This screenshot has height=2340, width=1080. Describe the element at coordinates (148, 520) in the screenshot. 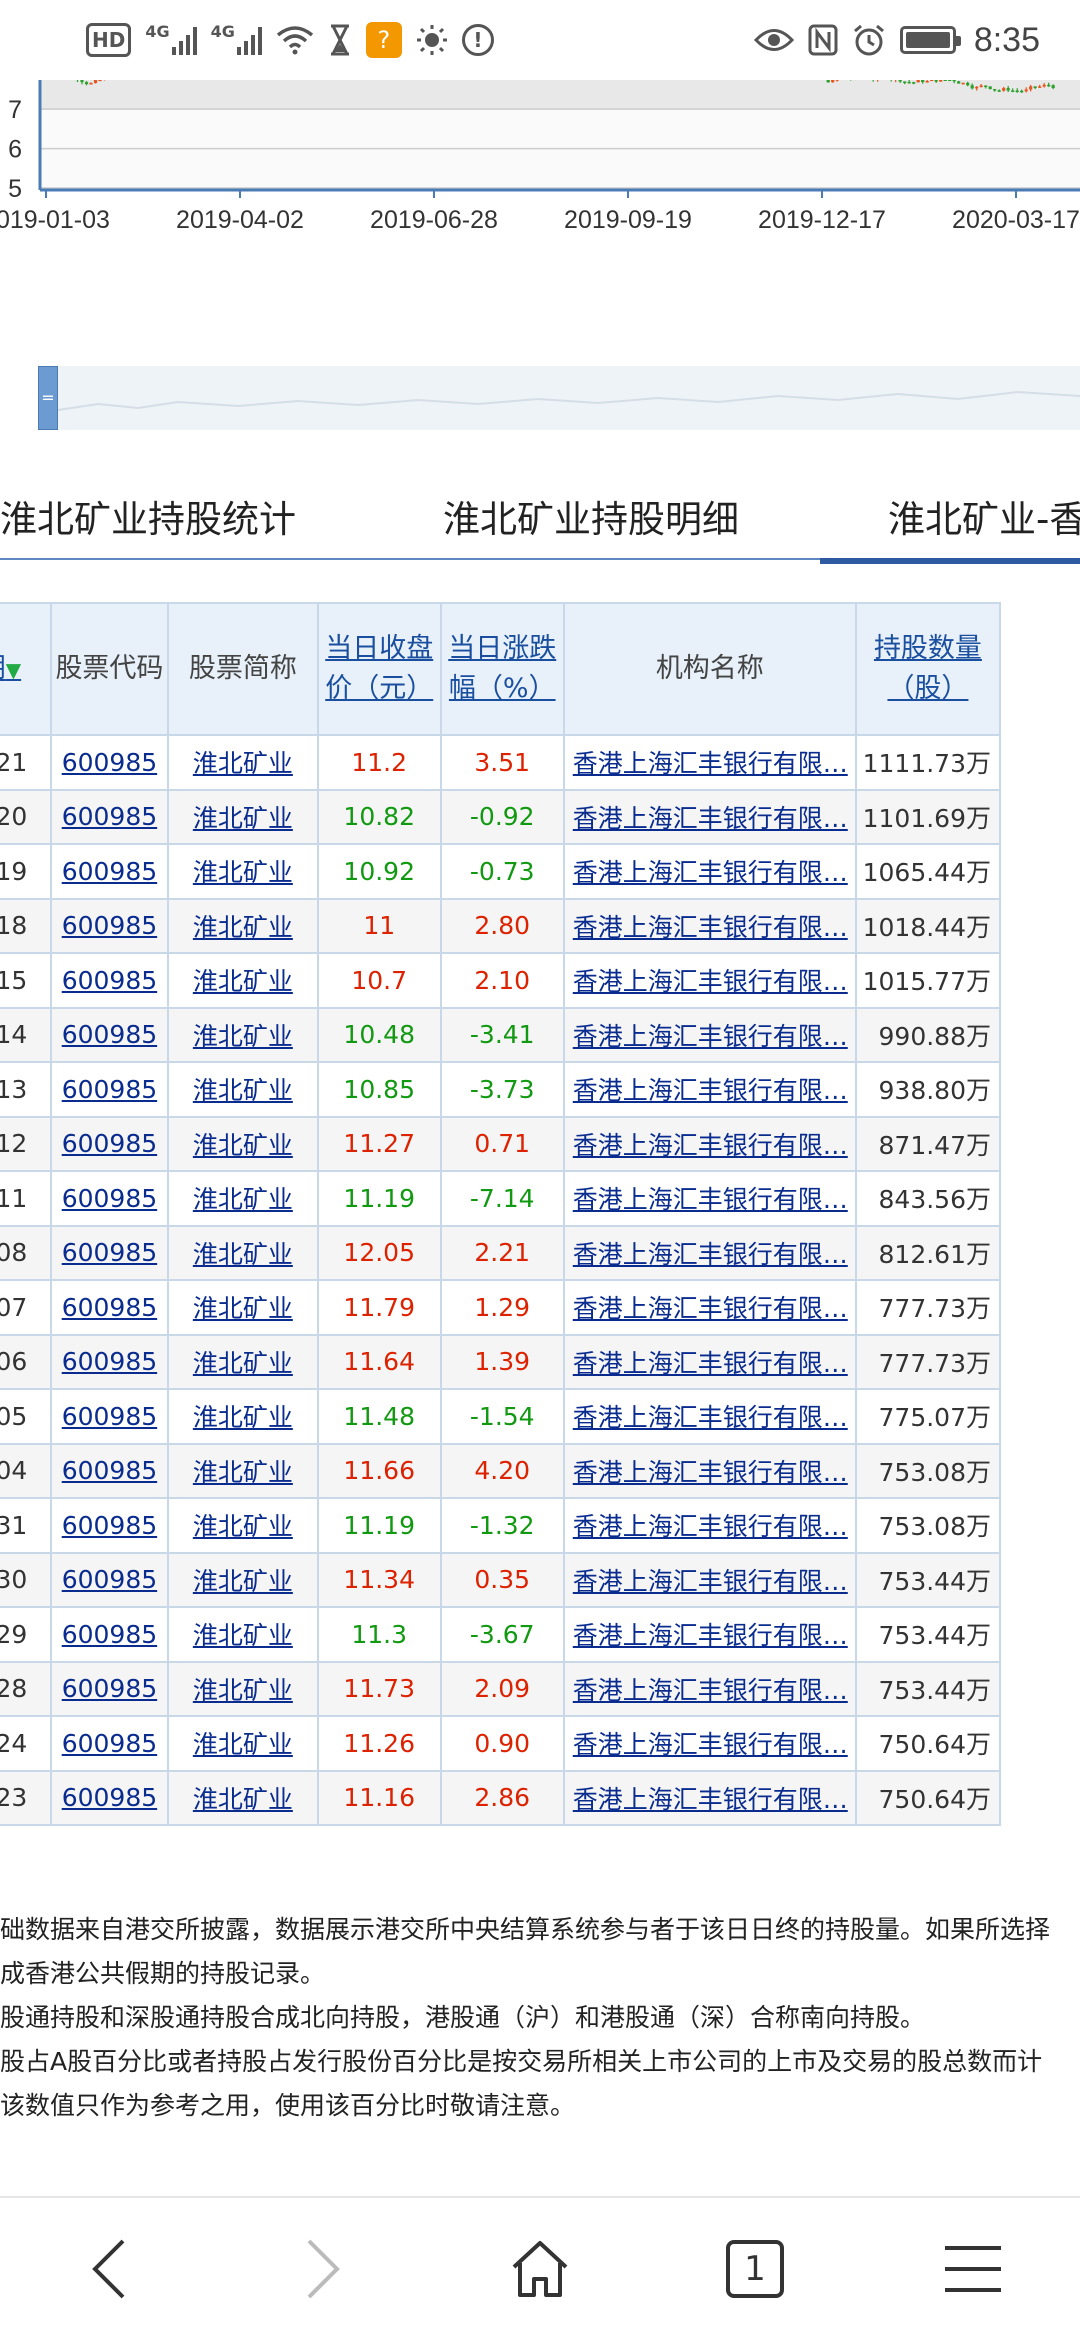

I see `tab-holding-stats: 淮北矿业持股统计` at that location.